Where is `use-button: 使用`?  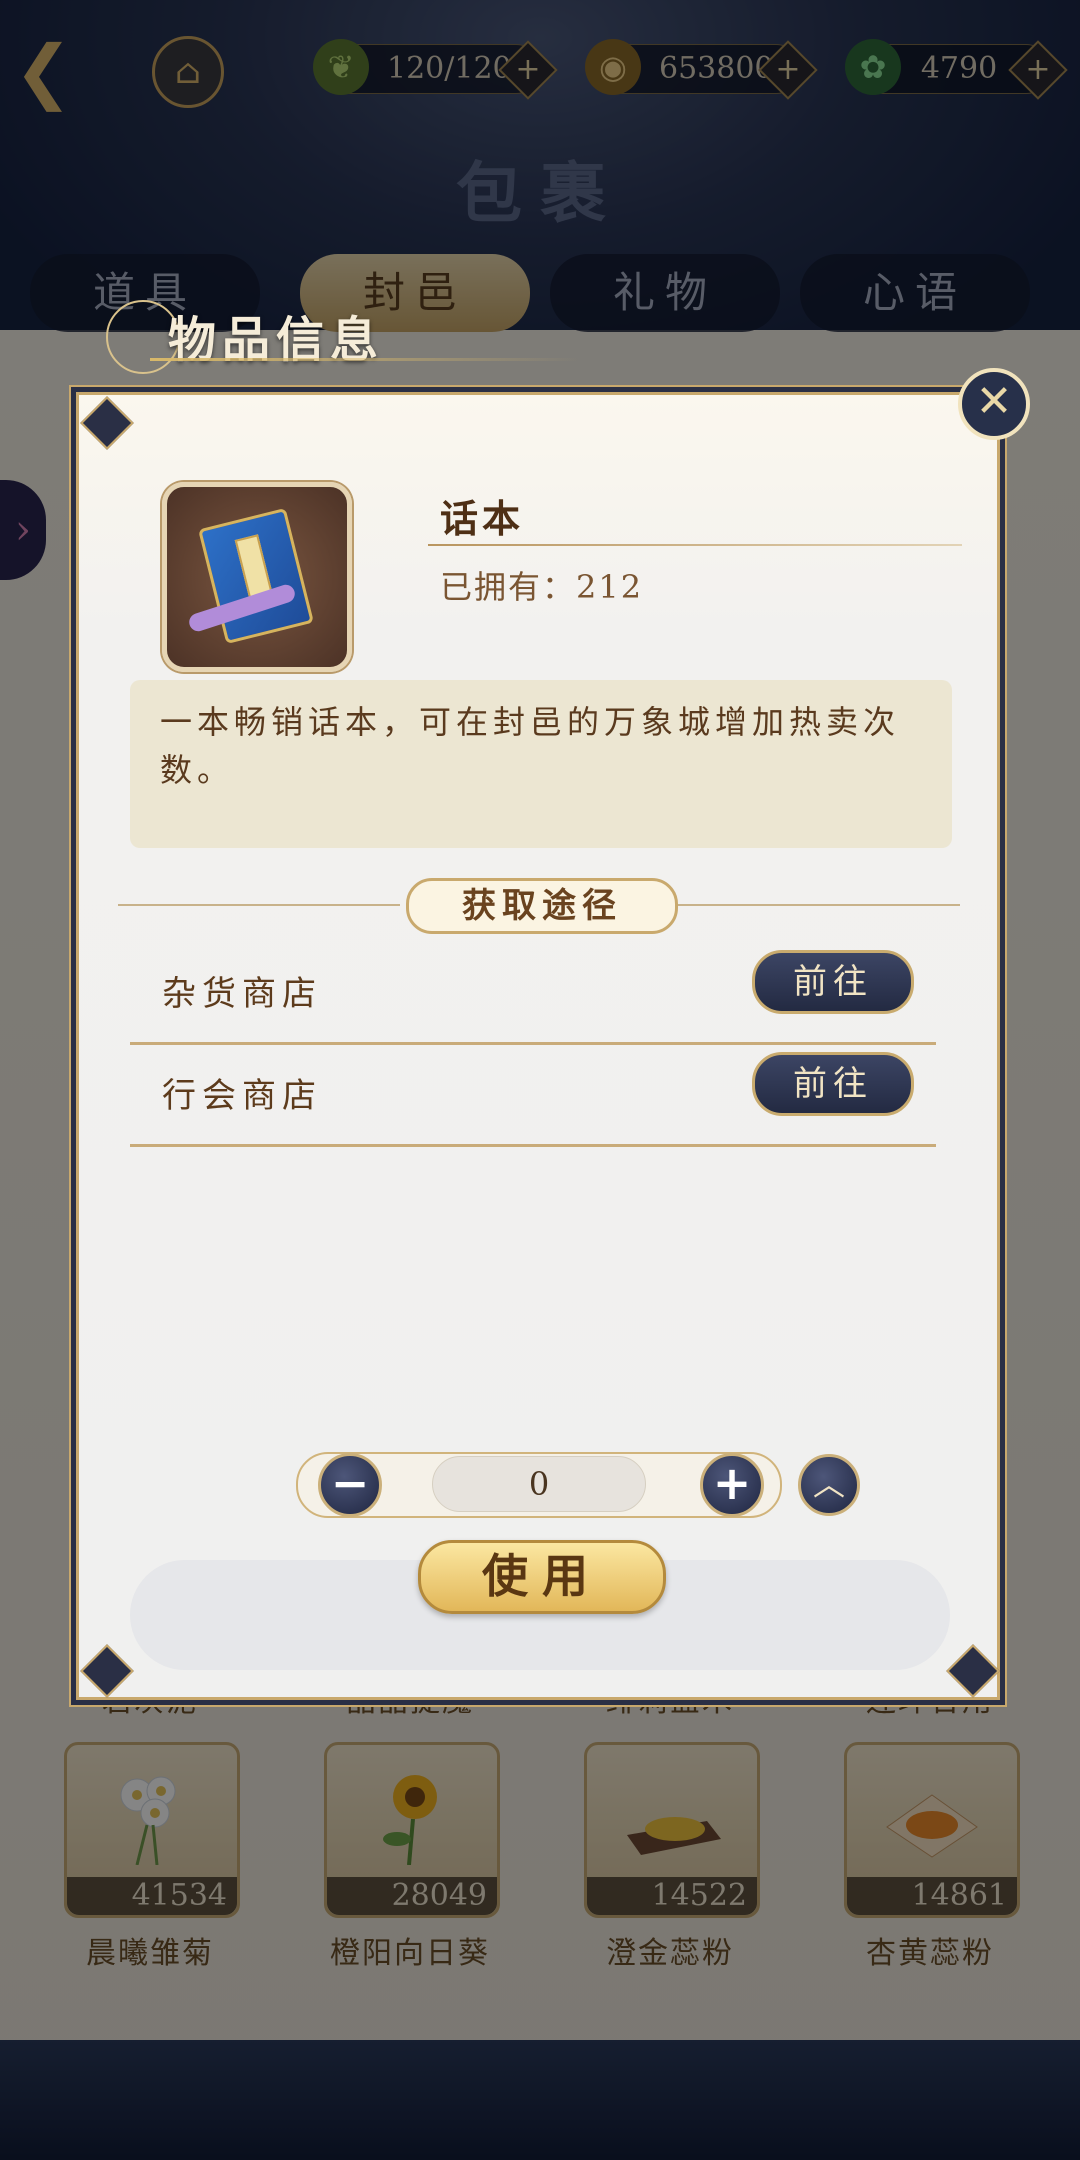 use-button: 使用 is located at coordinates (542, 1577).